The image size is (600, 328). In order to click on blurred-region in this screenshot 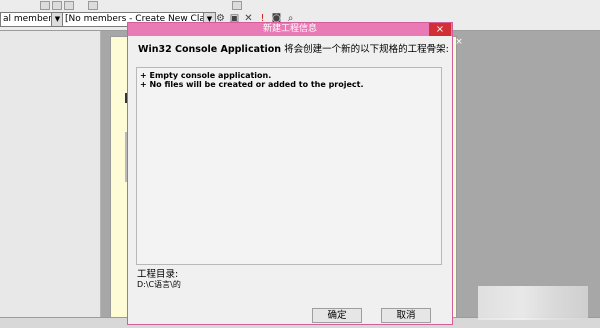, I will do `click(533, 303)`.